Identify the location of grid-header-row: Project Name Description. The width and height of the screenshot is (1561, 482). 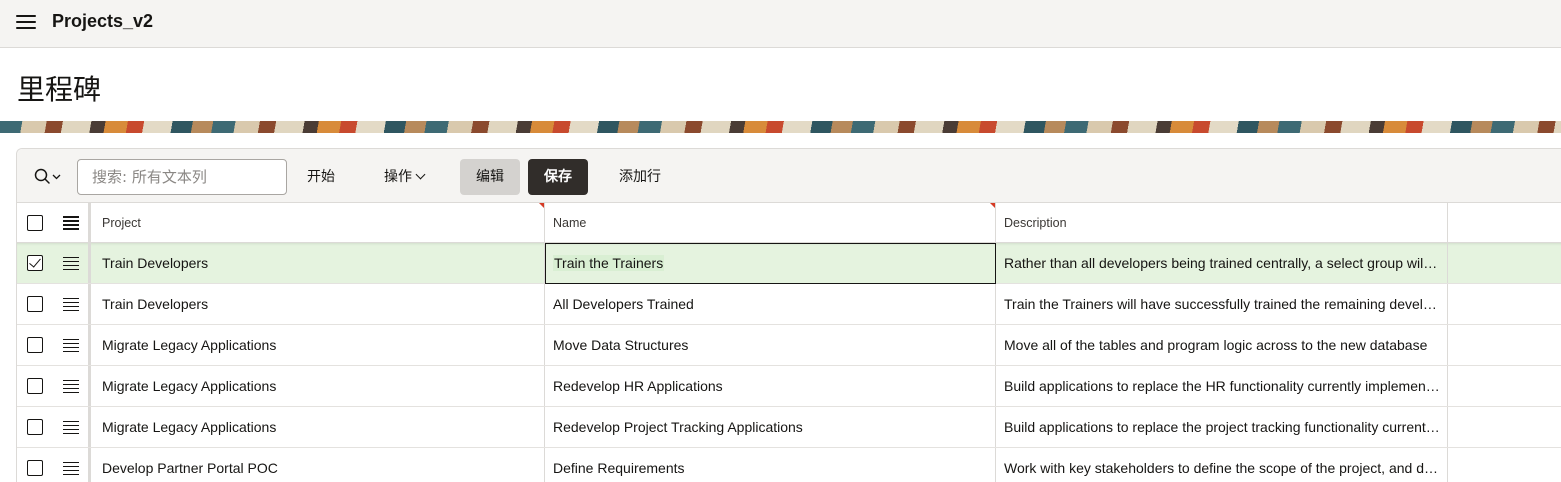
(789, 223).